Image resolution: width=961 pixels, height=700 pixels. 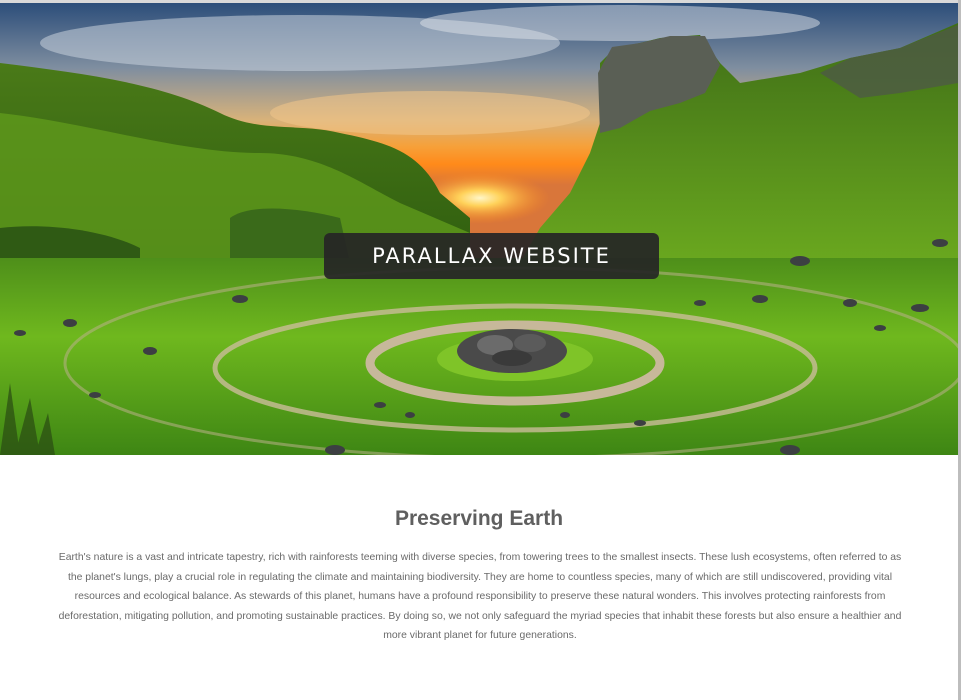 I want to click on hero-title: PARALLAX WEBSITE, so click(x=491, y=256).